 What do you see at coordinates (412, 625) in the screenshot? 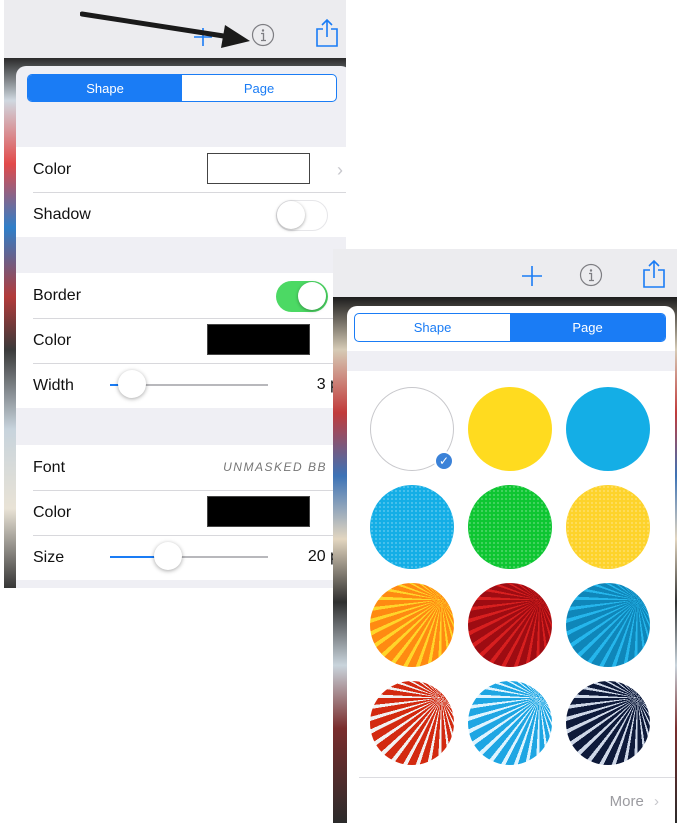
I see `background-swatch-orange-burst` at bounding box center [412, 625].